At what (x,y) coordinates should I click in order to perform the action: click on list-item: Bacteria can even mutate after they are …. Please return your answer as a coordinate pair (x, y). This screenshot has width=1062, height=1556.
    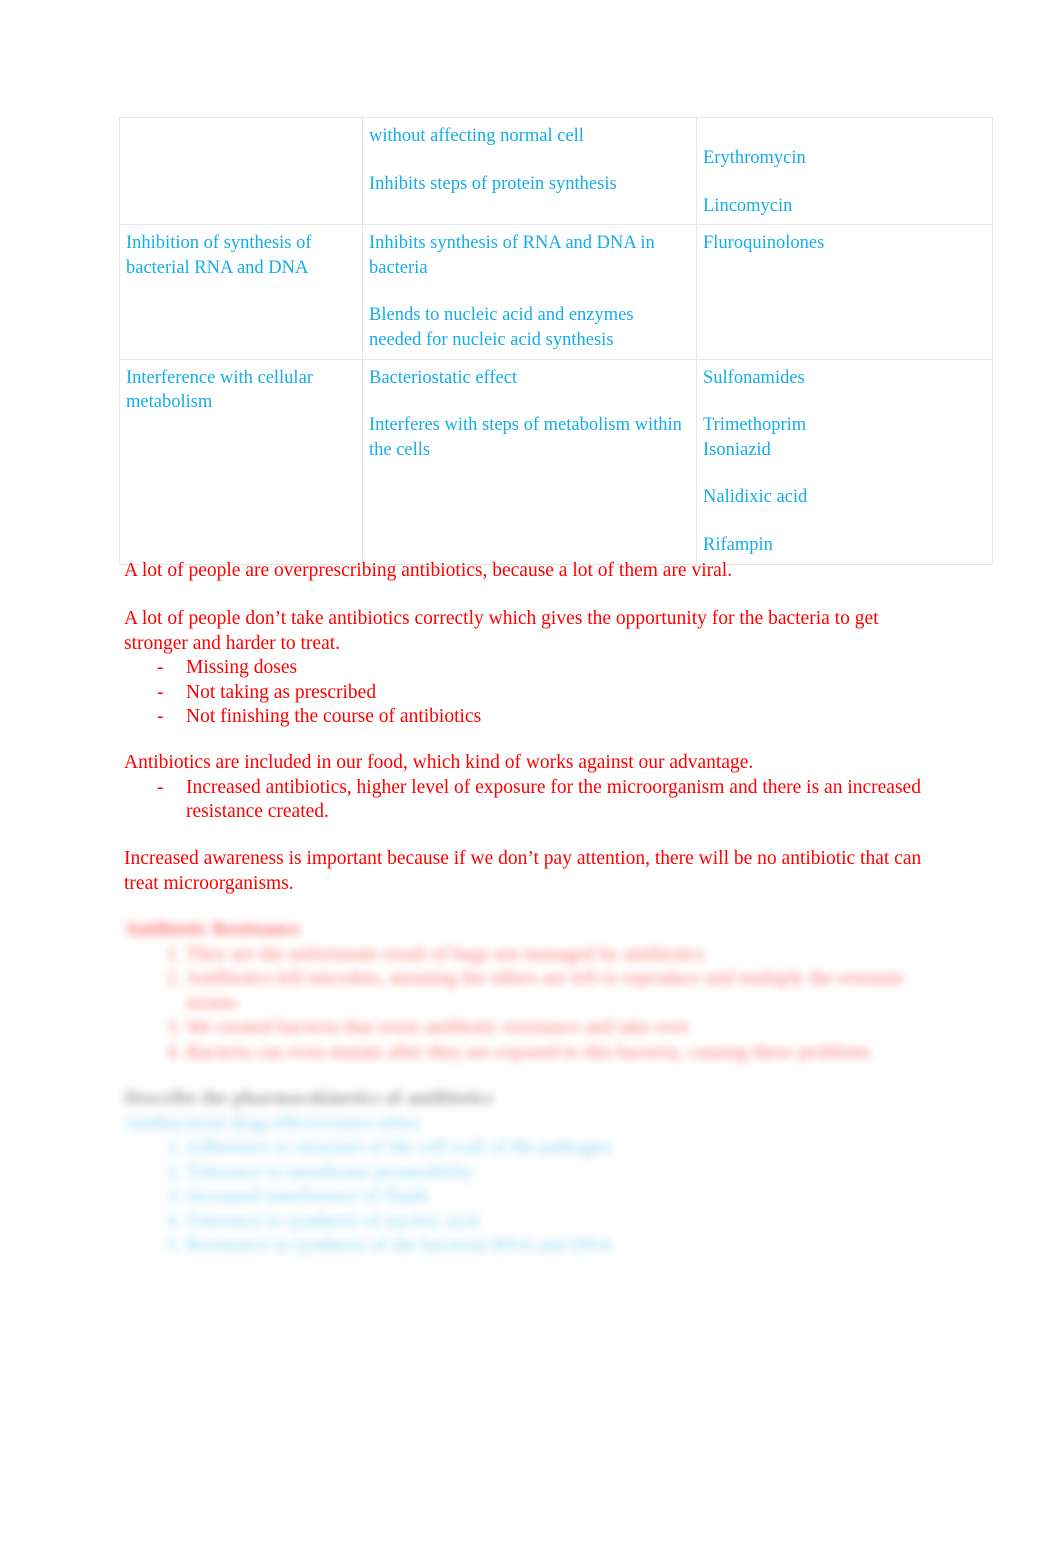
    Looking at the image, I should click on (562, 1053).